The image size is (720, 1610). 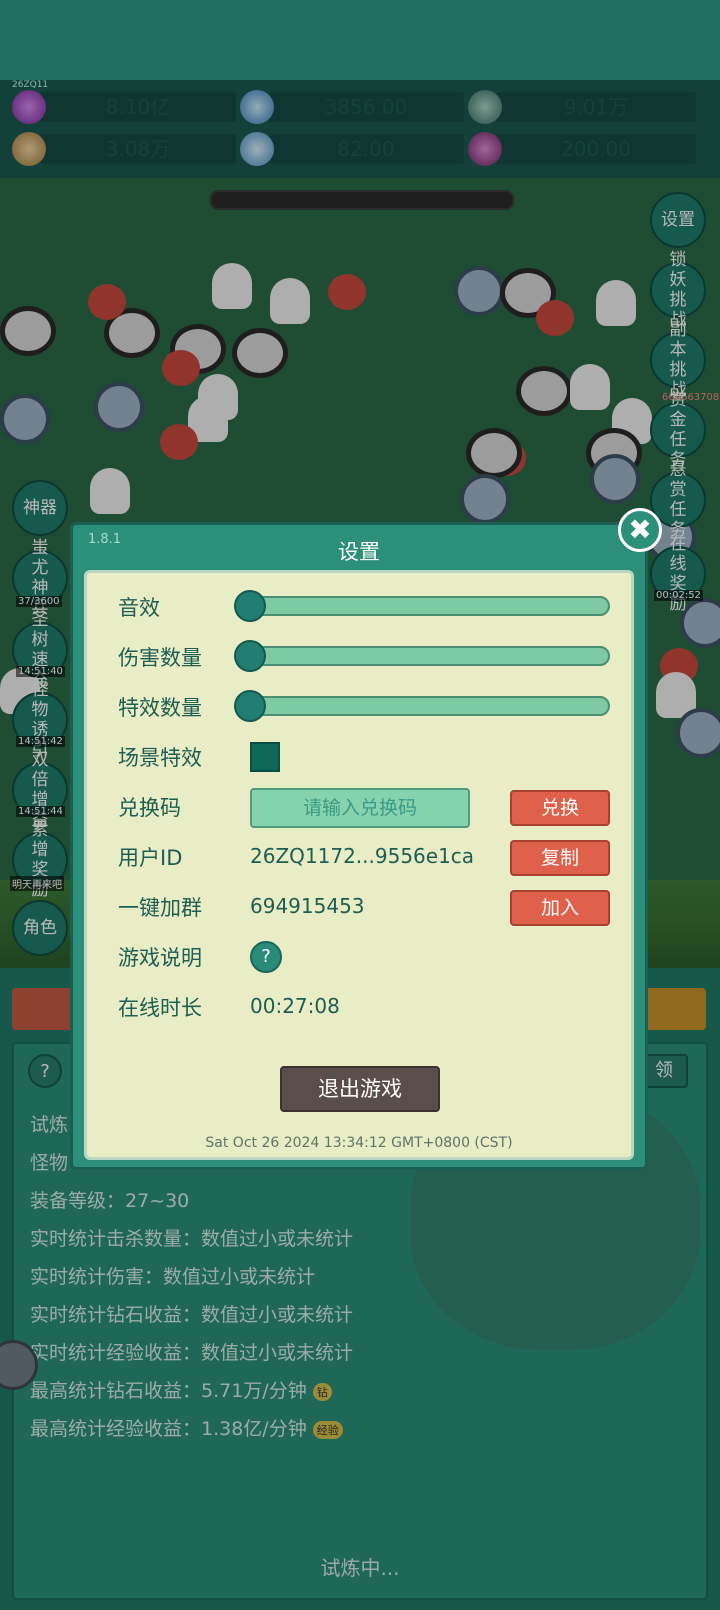 I want to click on redeem-code-label: 兑换码, so click(x=149, y=808).